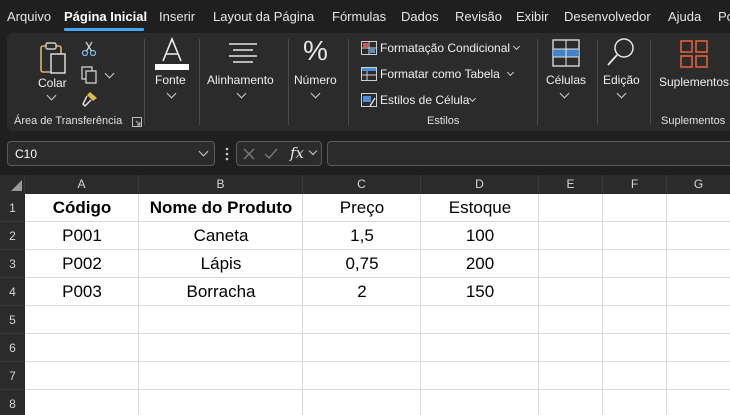  I want to click on clipboard-group-label: Área de Transferência, so click(68, 121).